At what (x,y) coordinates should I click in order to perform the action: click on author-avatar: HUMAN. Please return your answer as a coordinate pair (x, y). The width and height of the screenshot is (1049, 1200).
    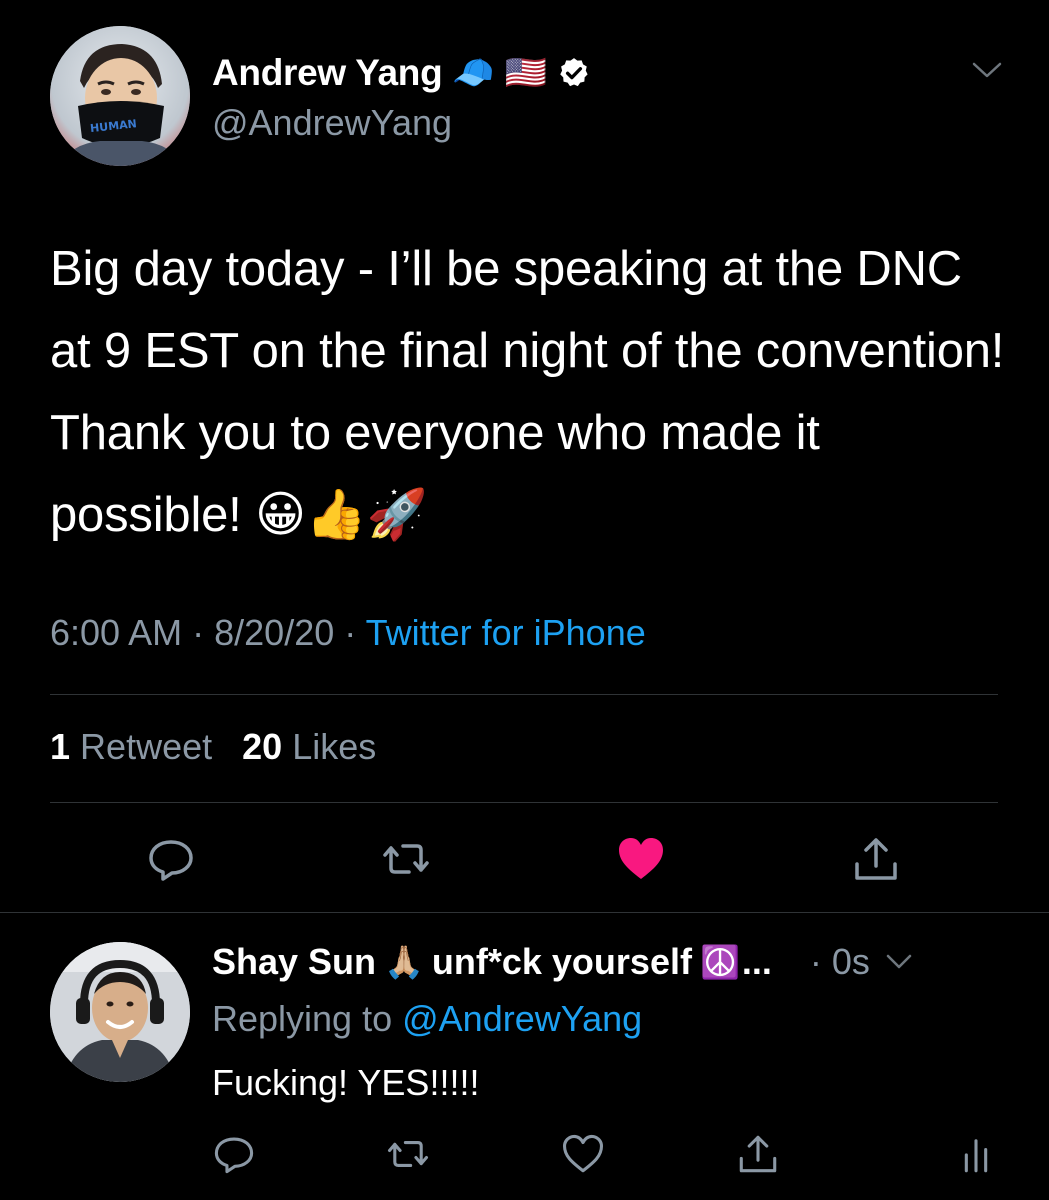
    Looking at the image, I should click on (120, 96).